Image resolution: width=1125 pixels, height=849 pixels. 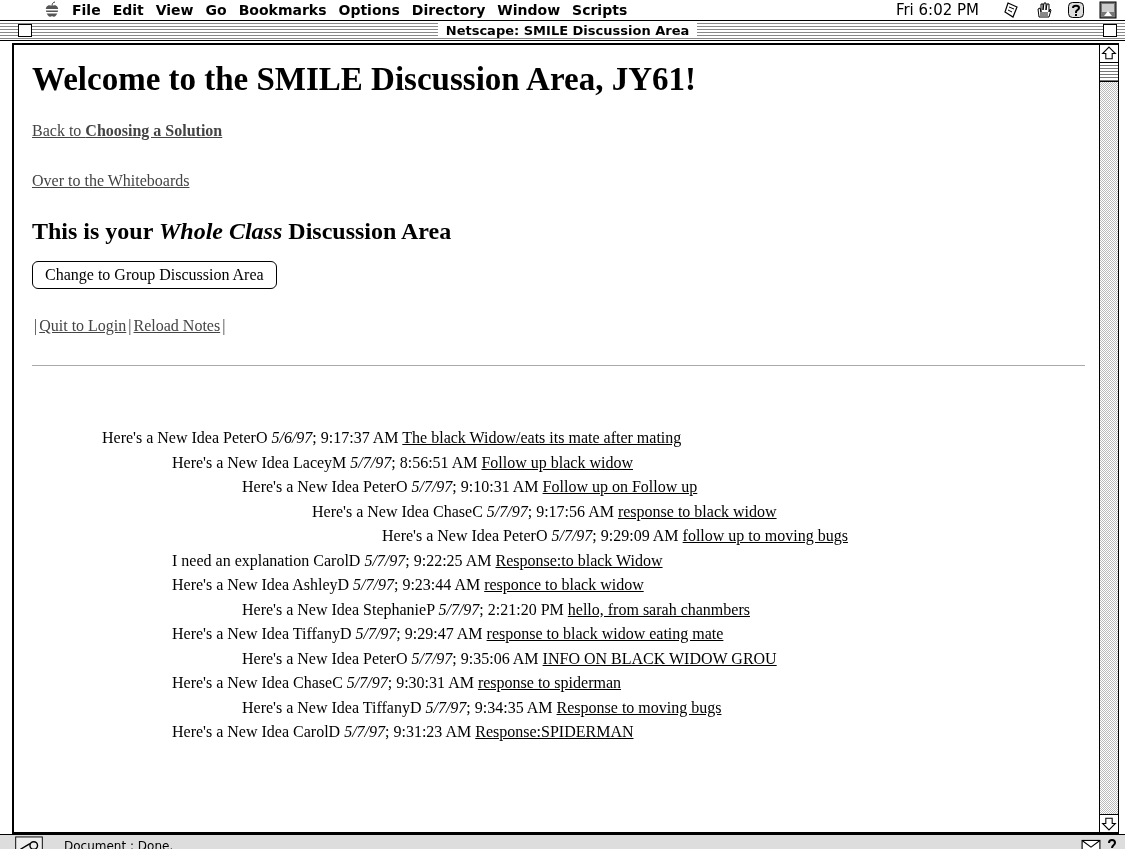 What do you see at coordinates (1091, 843) in the screenshot?
I see `mail-icon` at bounding box center [1091, 843].